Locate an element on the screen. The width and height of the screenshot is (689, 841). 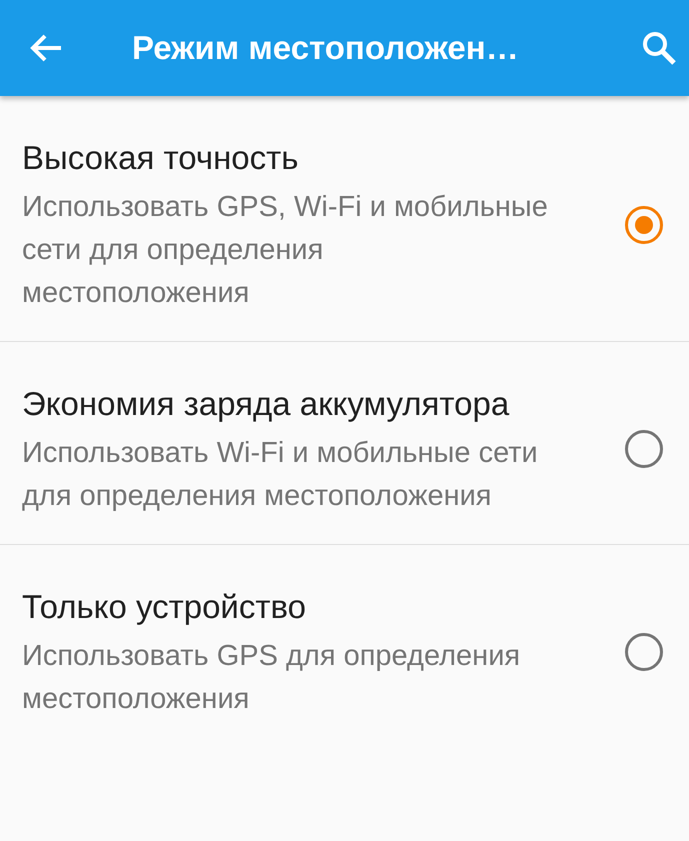
option-summary: Использовать GPS для определения местоположения is located at coordinates (272, 678).